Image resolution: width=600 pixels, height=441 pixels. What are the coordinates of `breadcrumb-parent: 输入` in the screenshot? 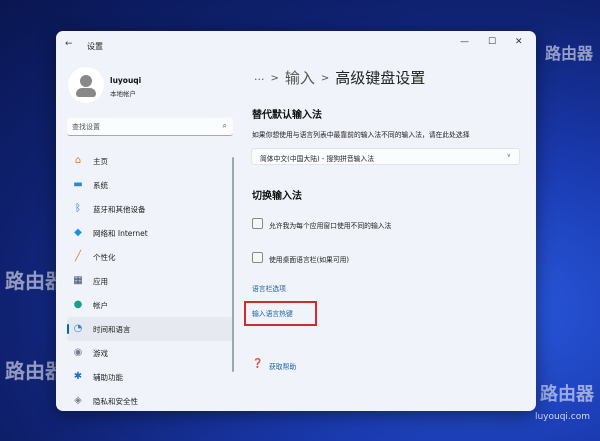 It's located at (300, 78).